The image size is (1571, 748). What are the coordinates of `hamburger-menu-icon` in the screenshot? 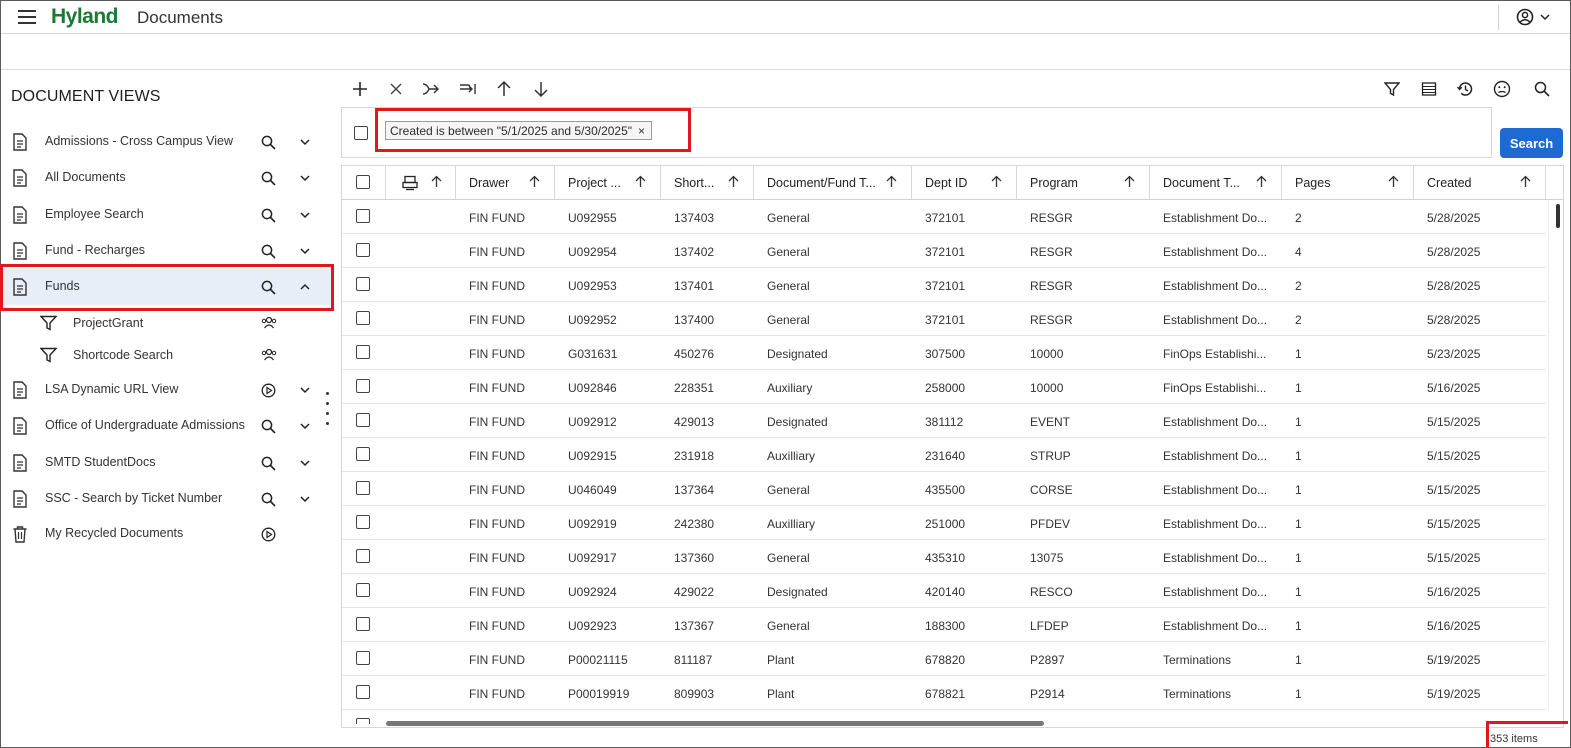 It's located at (27, 17).